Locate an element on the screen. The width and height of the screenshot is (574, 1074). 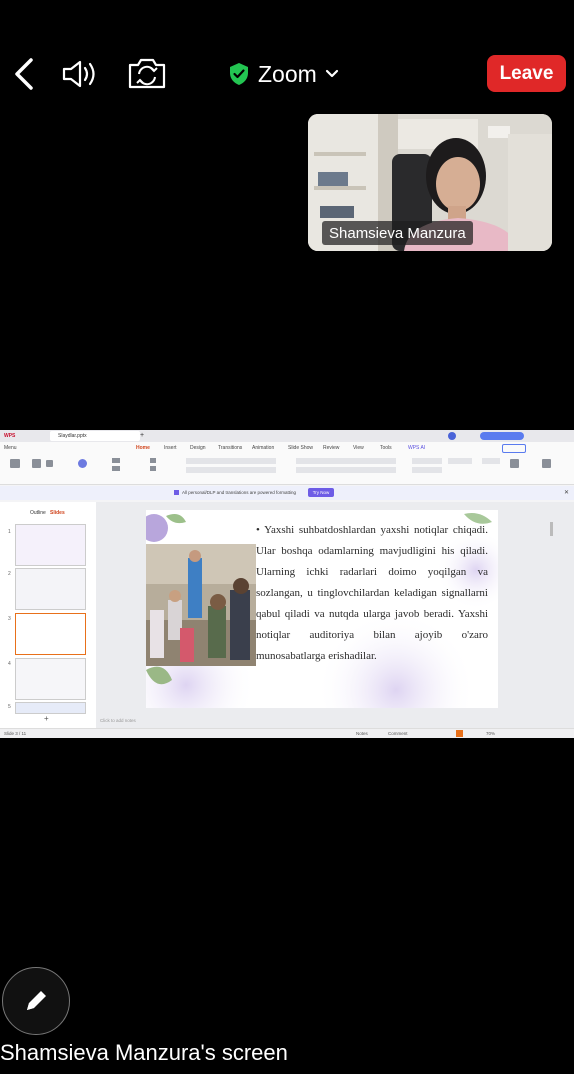
menu-item-animation: Animation is located at coordinates (263, 448).